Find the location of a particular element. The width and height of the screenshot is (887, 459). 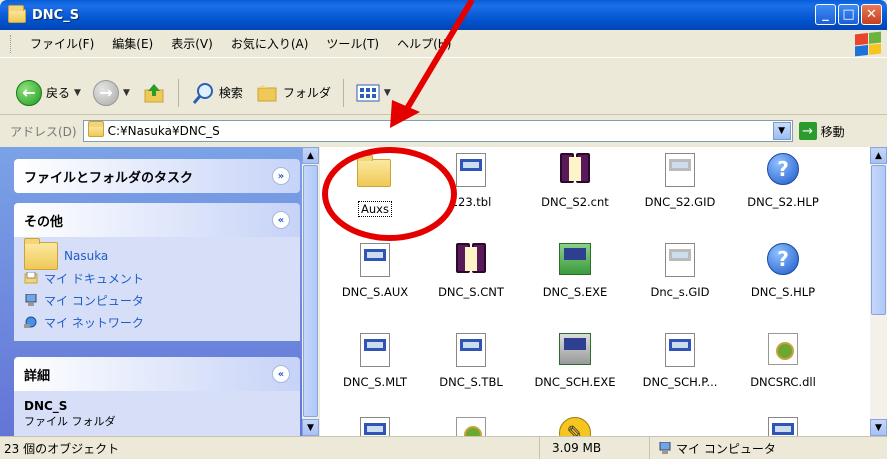

maximize-button: □ is located at coordinates (848, 14).